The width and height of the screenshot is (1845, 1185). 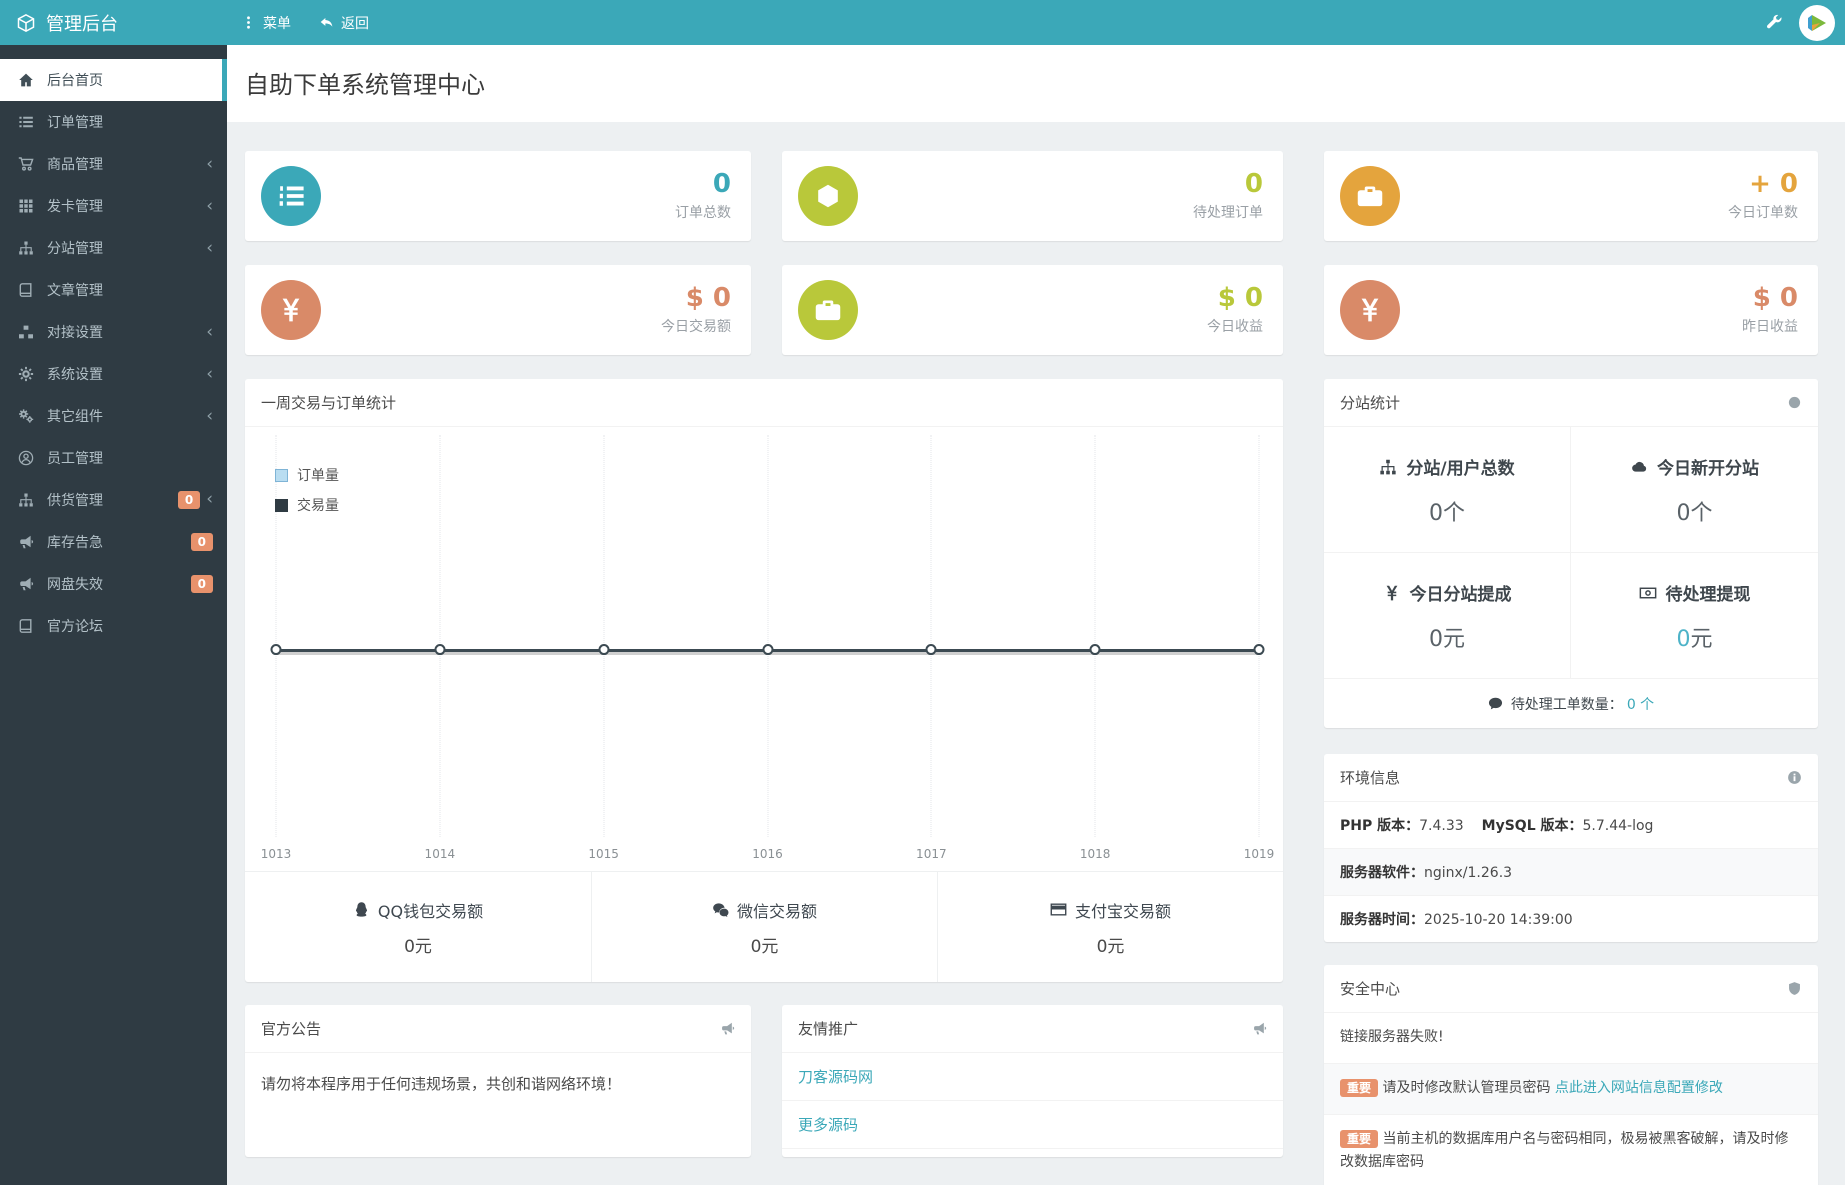 What do you see at coordinates (764, 946) in the screenshot?
I see `payment-value: 0元` at bounding box center [764, 946].